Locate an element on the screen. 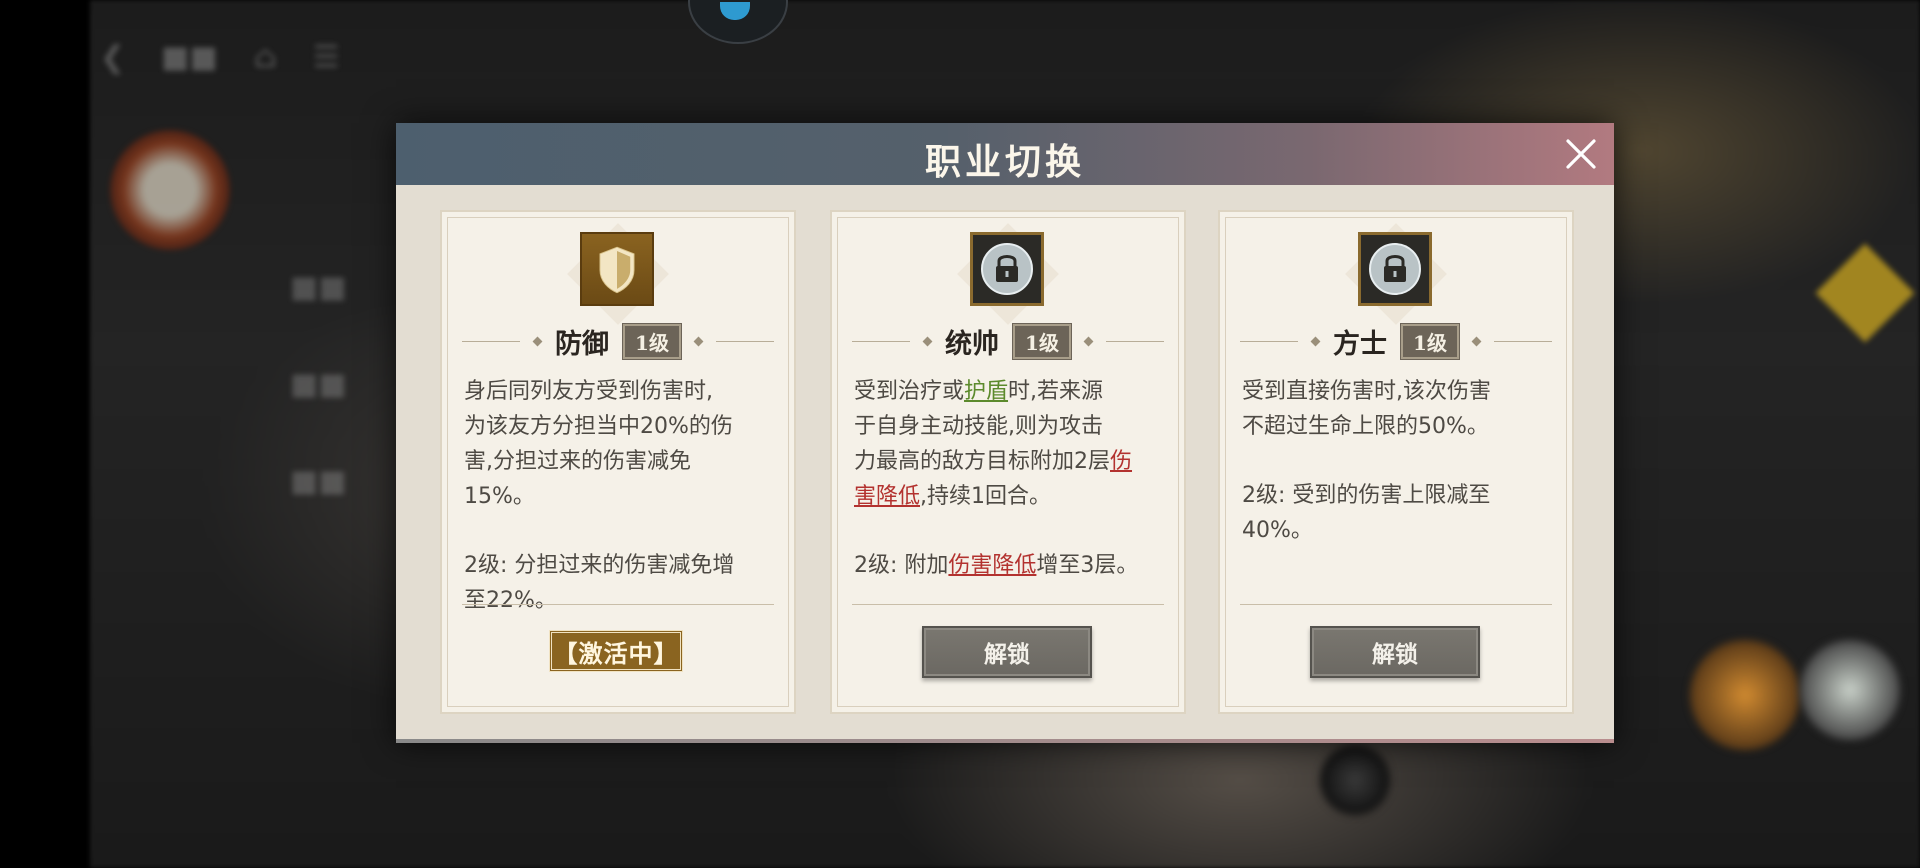 The width and height of the screenshot is (1920, 868). background-side-menu: ■■ ■■ ■■ is located at coordinates (318, 384).